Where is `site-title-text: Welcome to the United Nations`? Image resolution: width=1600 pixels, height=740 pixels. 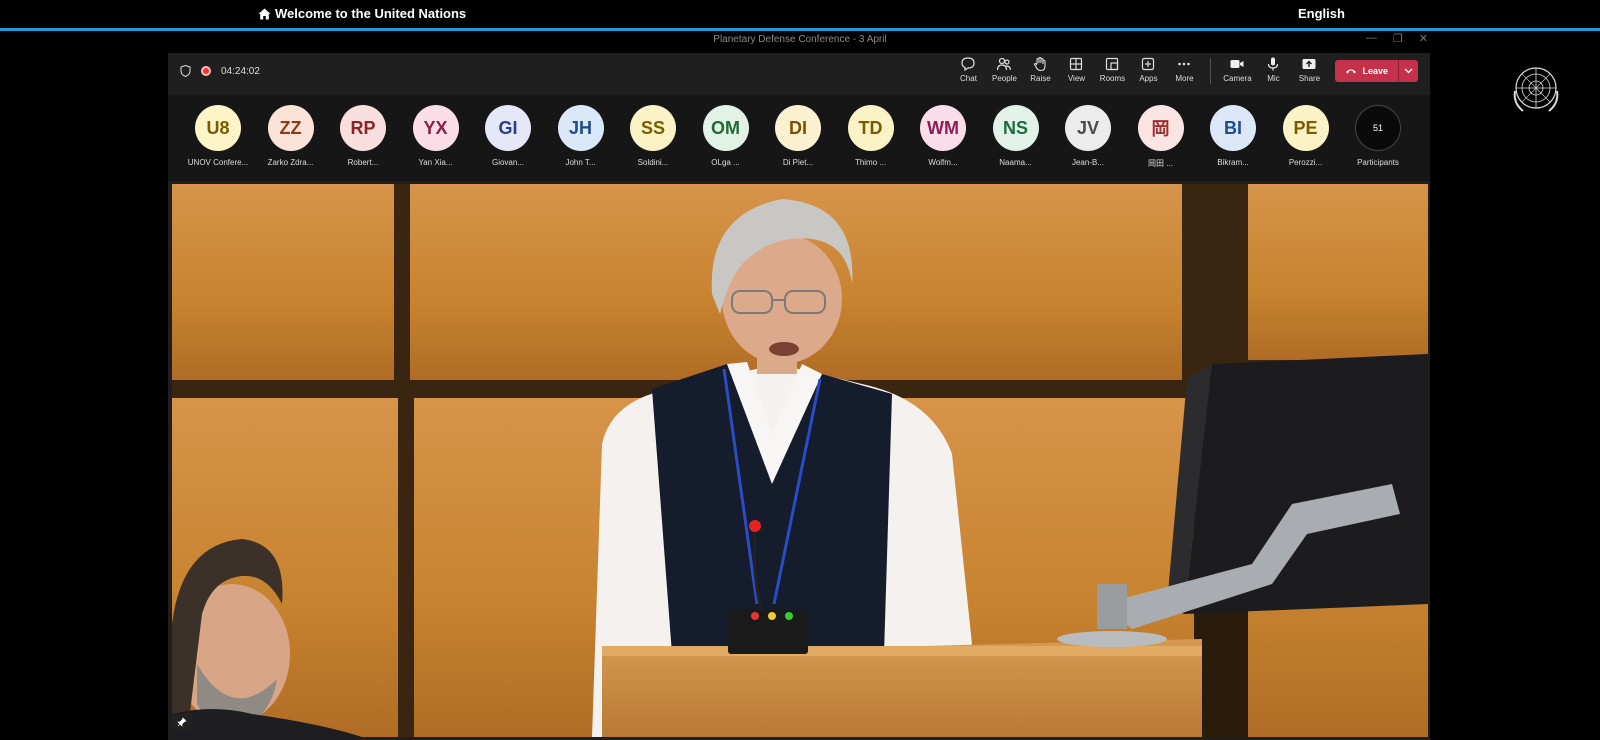 site-title-text: Welcome to the United Nations is located at coordinates (371, 13).